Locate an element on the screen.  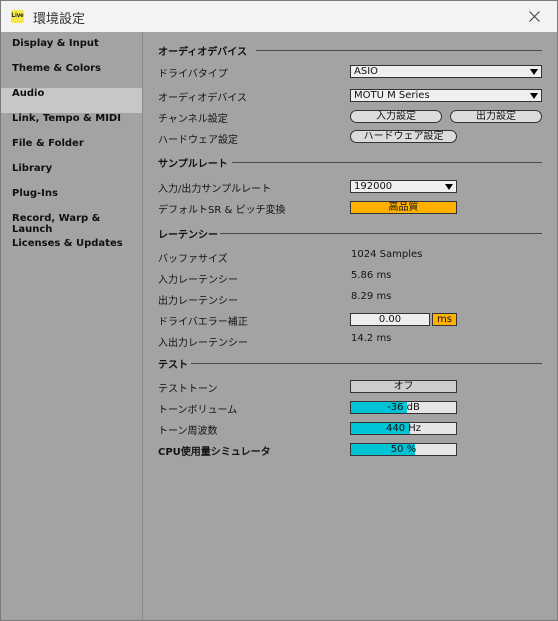
input-config-button: 入力設定 is located at coordinates (396, 116).